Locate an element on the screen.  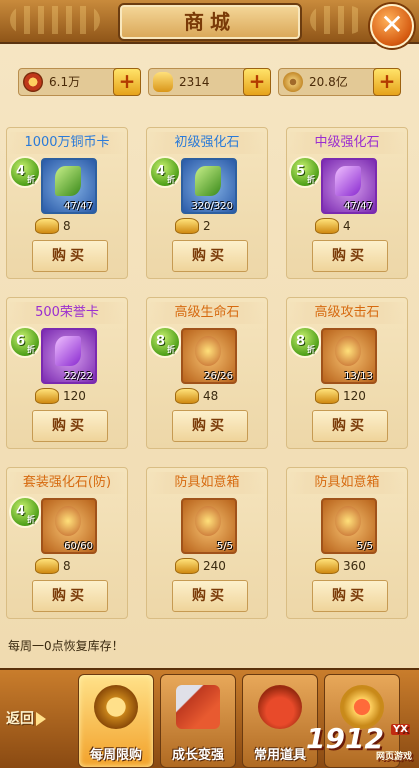
item-stock: 60/60 is located at coordinates (78, 546).